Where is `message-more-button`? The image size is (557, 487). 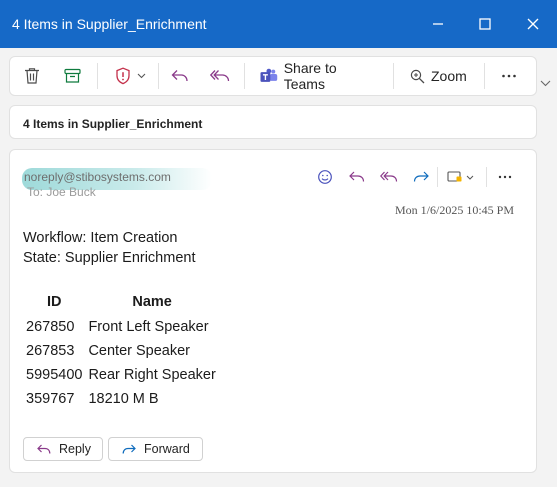
message-more-button is located at coordinates (505, 177).